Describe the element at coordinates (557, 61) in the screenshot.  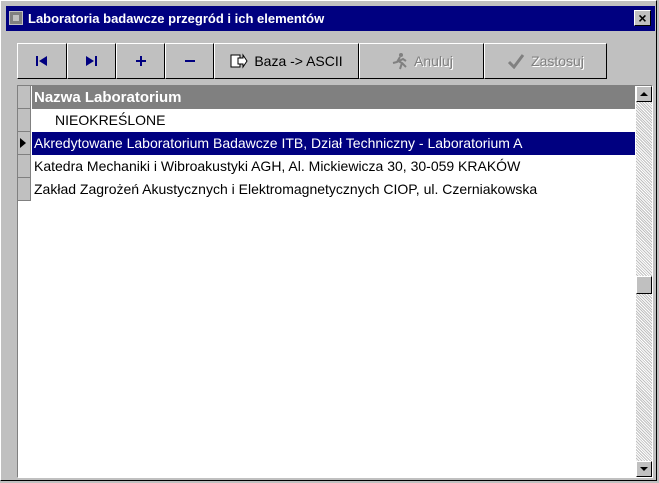
I see `apply-label: Zastosuj` at that location.